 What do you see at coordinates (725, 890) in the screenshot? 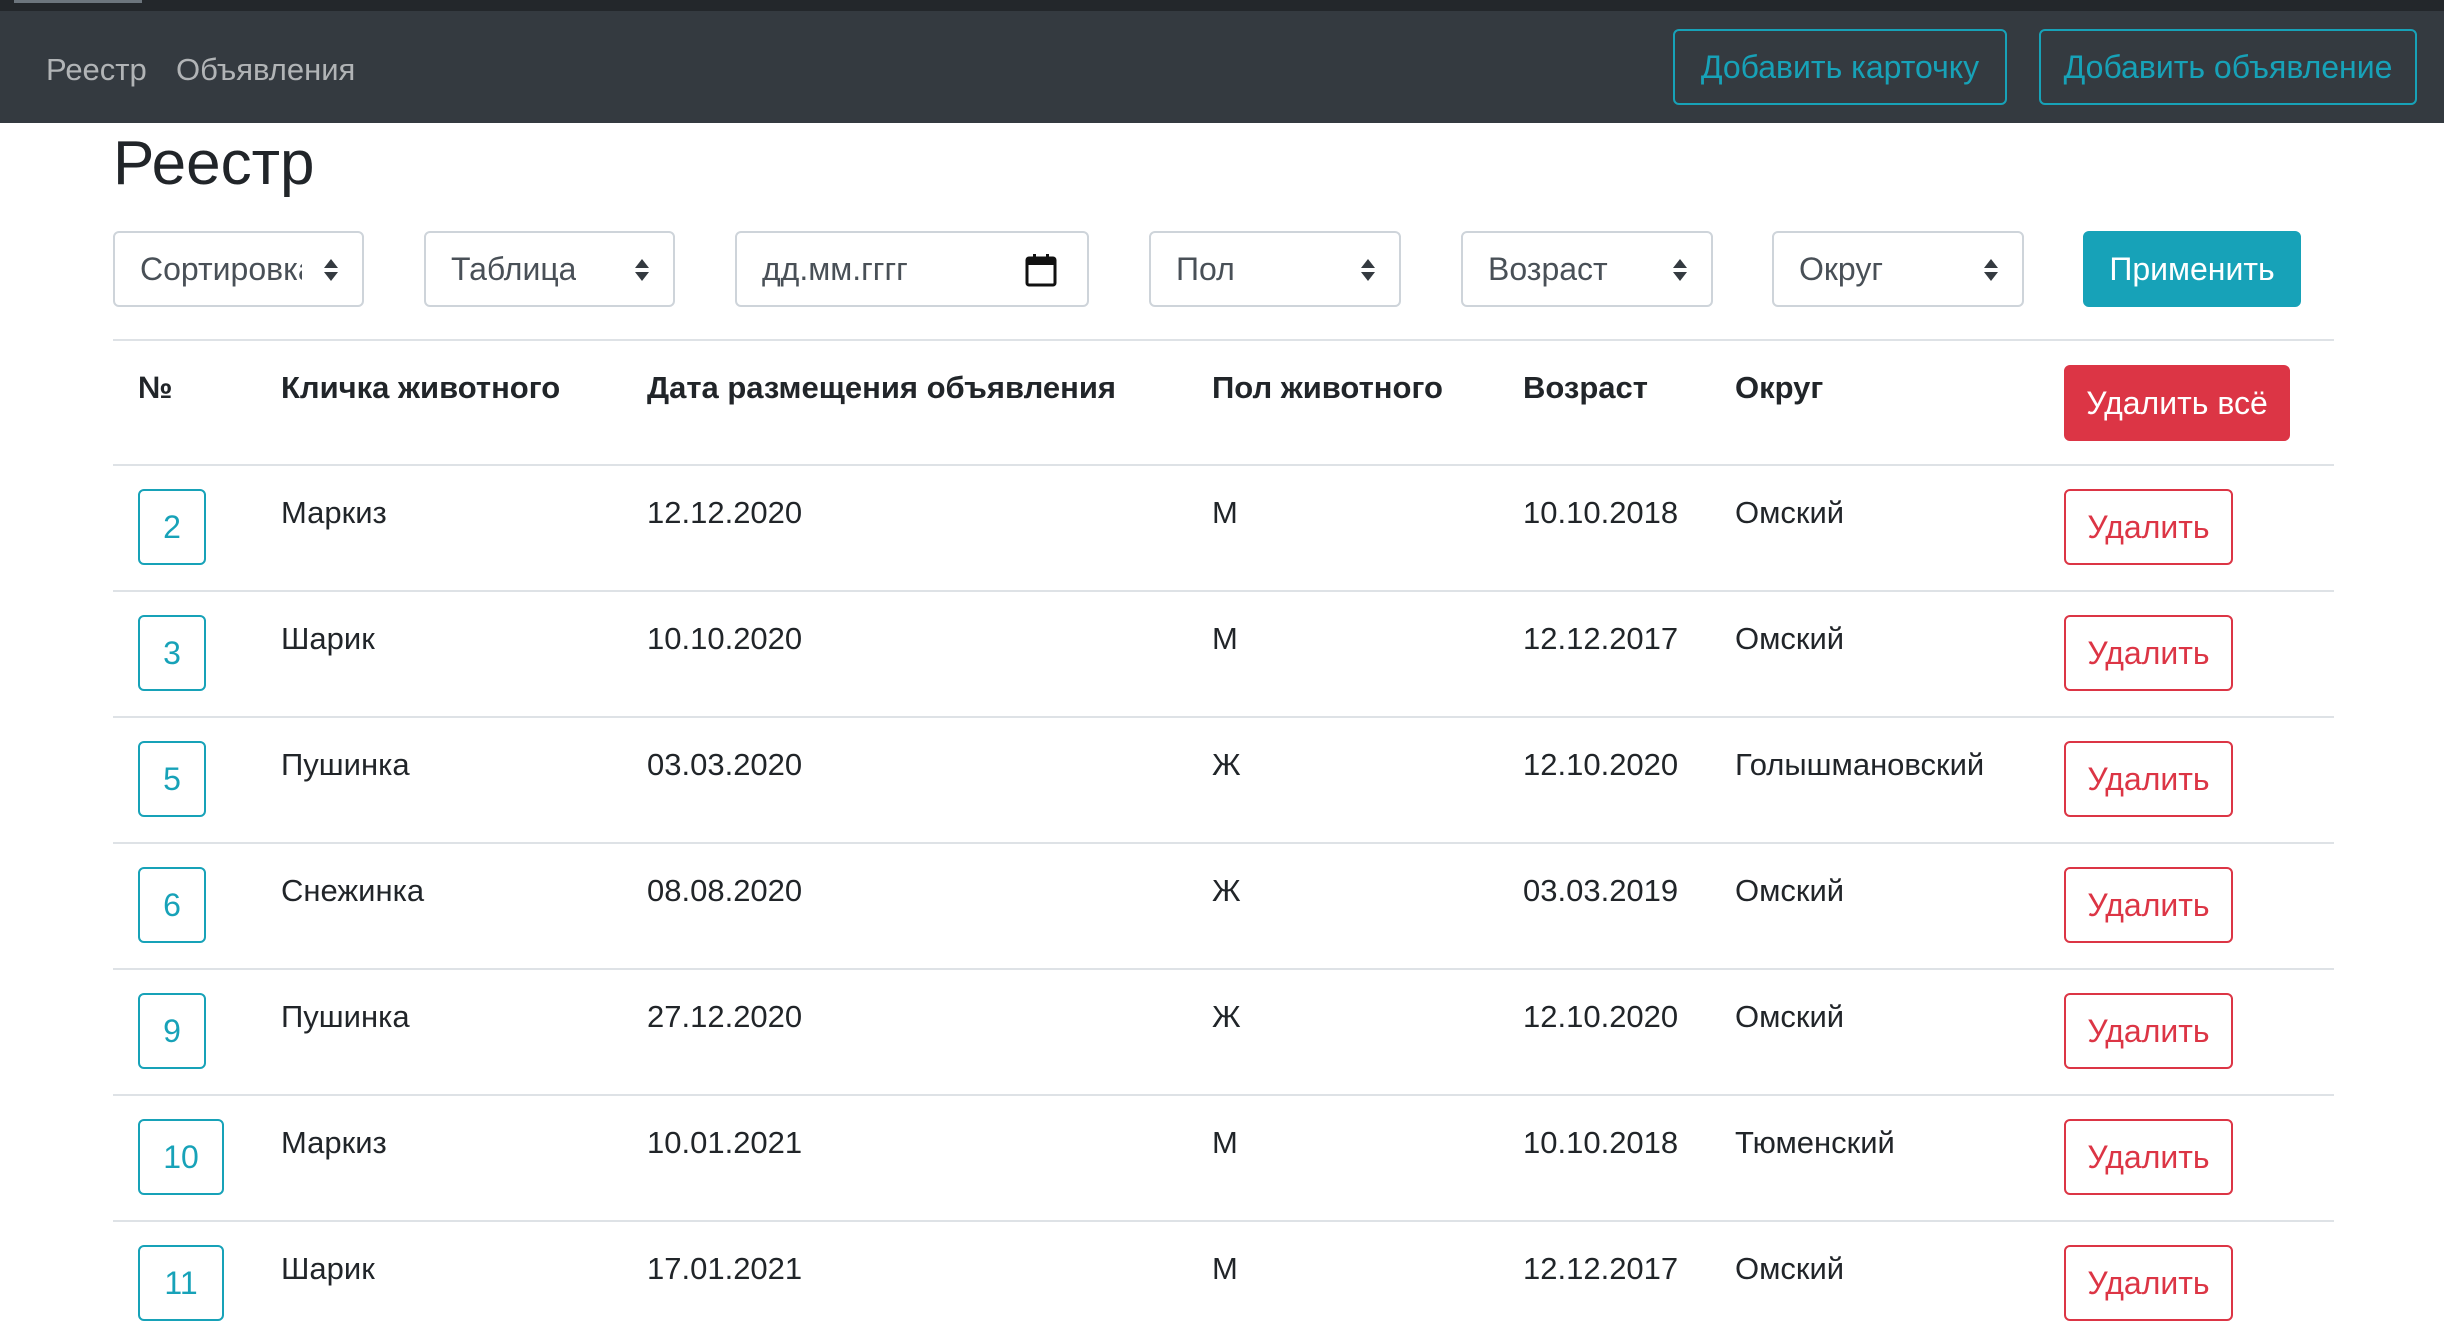
I see `cell-date: 08.08.2020` at bounding box center [725, 890].